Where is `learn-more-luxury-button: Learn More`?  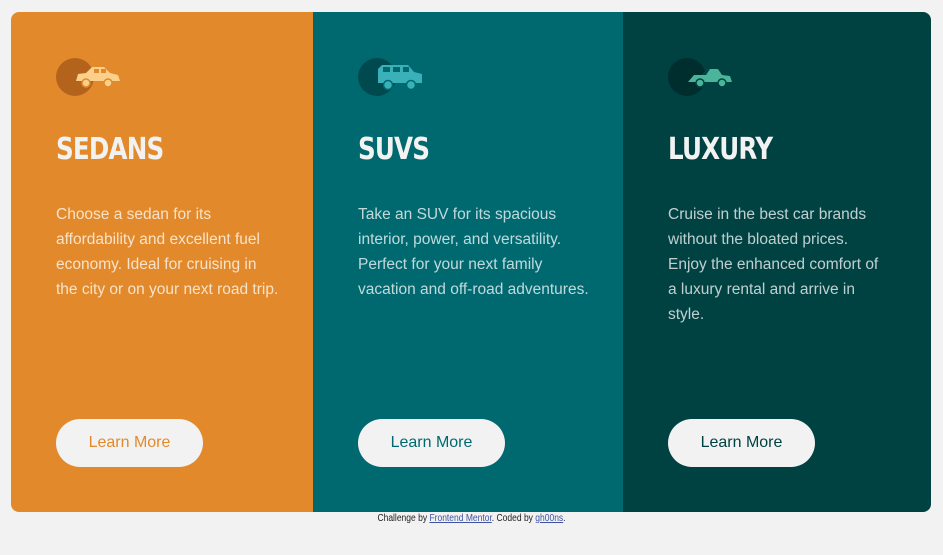
learn-more-luxury-button: Learn More is located at coordinates (741, 443).